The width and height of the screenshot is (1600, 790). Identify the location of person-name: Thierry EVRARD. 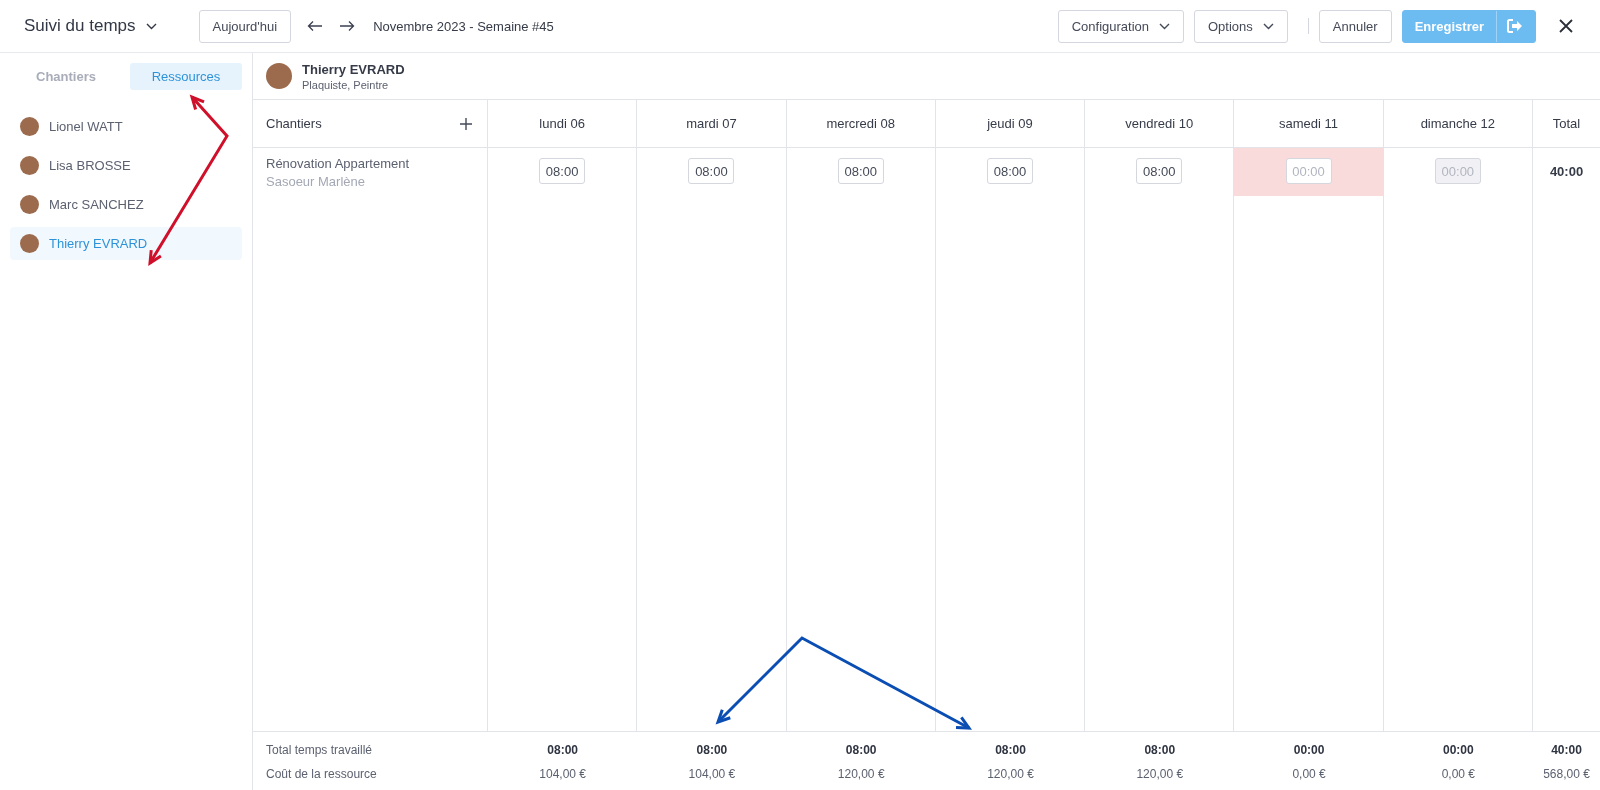
(353, 69).